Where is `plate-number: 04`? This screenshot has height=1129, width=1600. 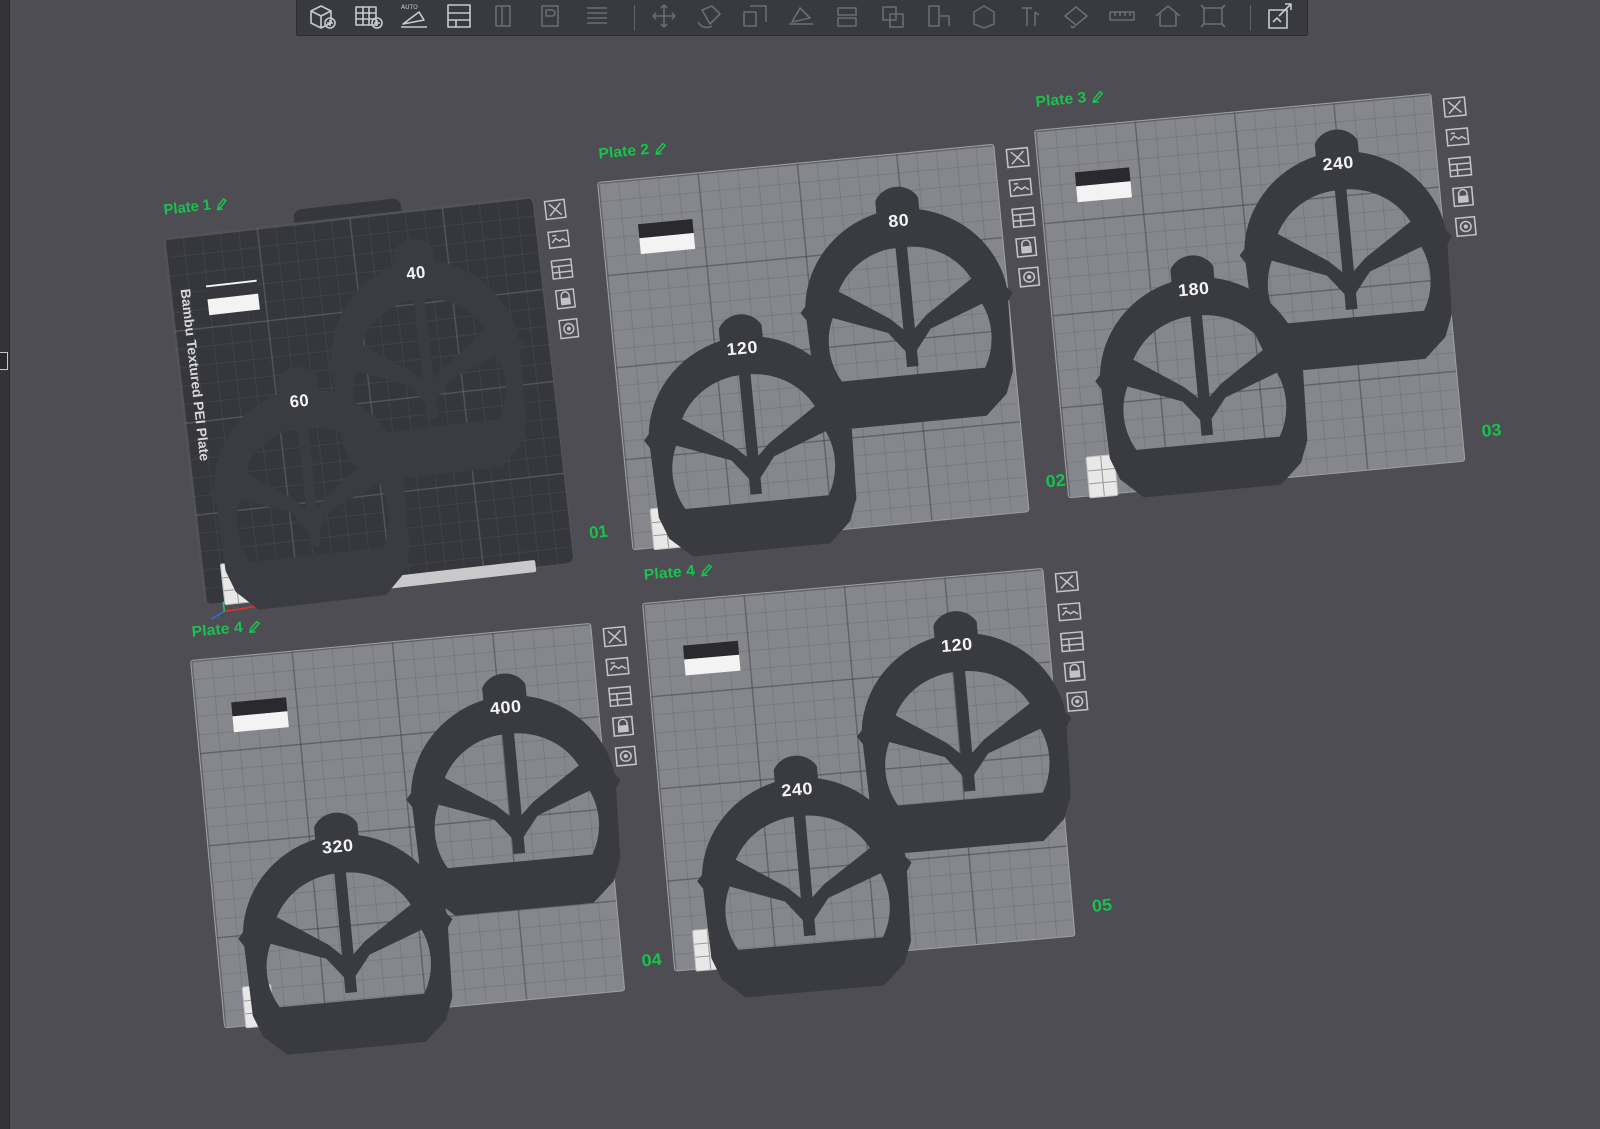 plate-number: 04 is located at coordinates (651, 960).